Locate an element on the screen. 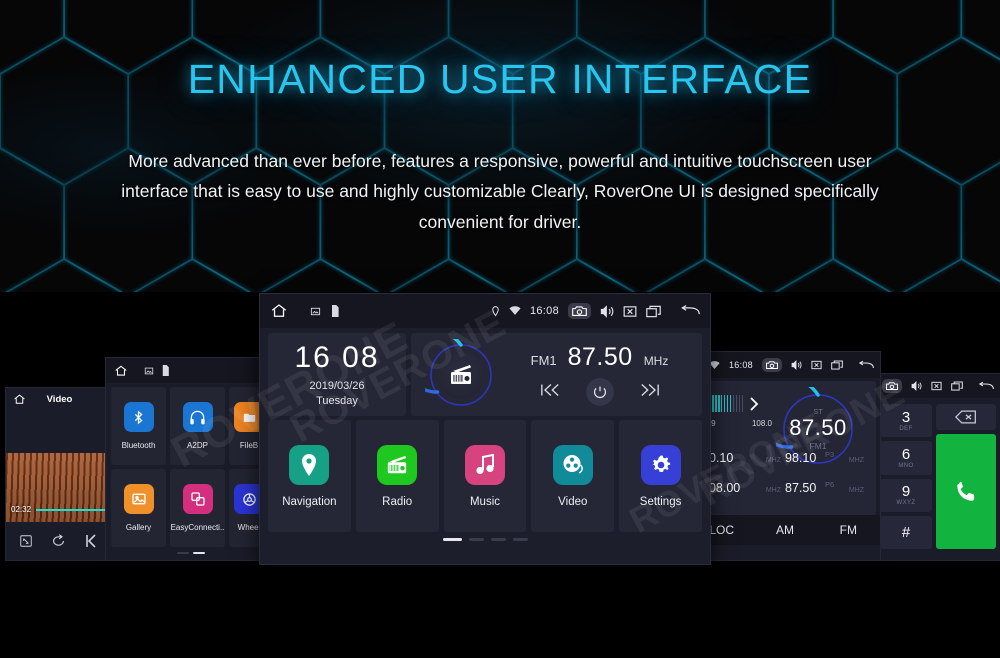 Image resolution: width=1000 pixels, height=658 pixels. preset-row: 108.00 MHZ P6 87.50 MHZ is located at coordinates (785, 495).